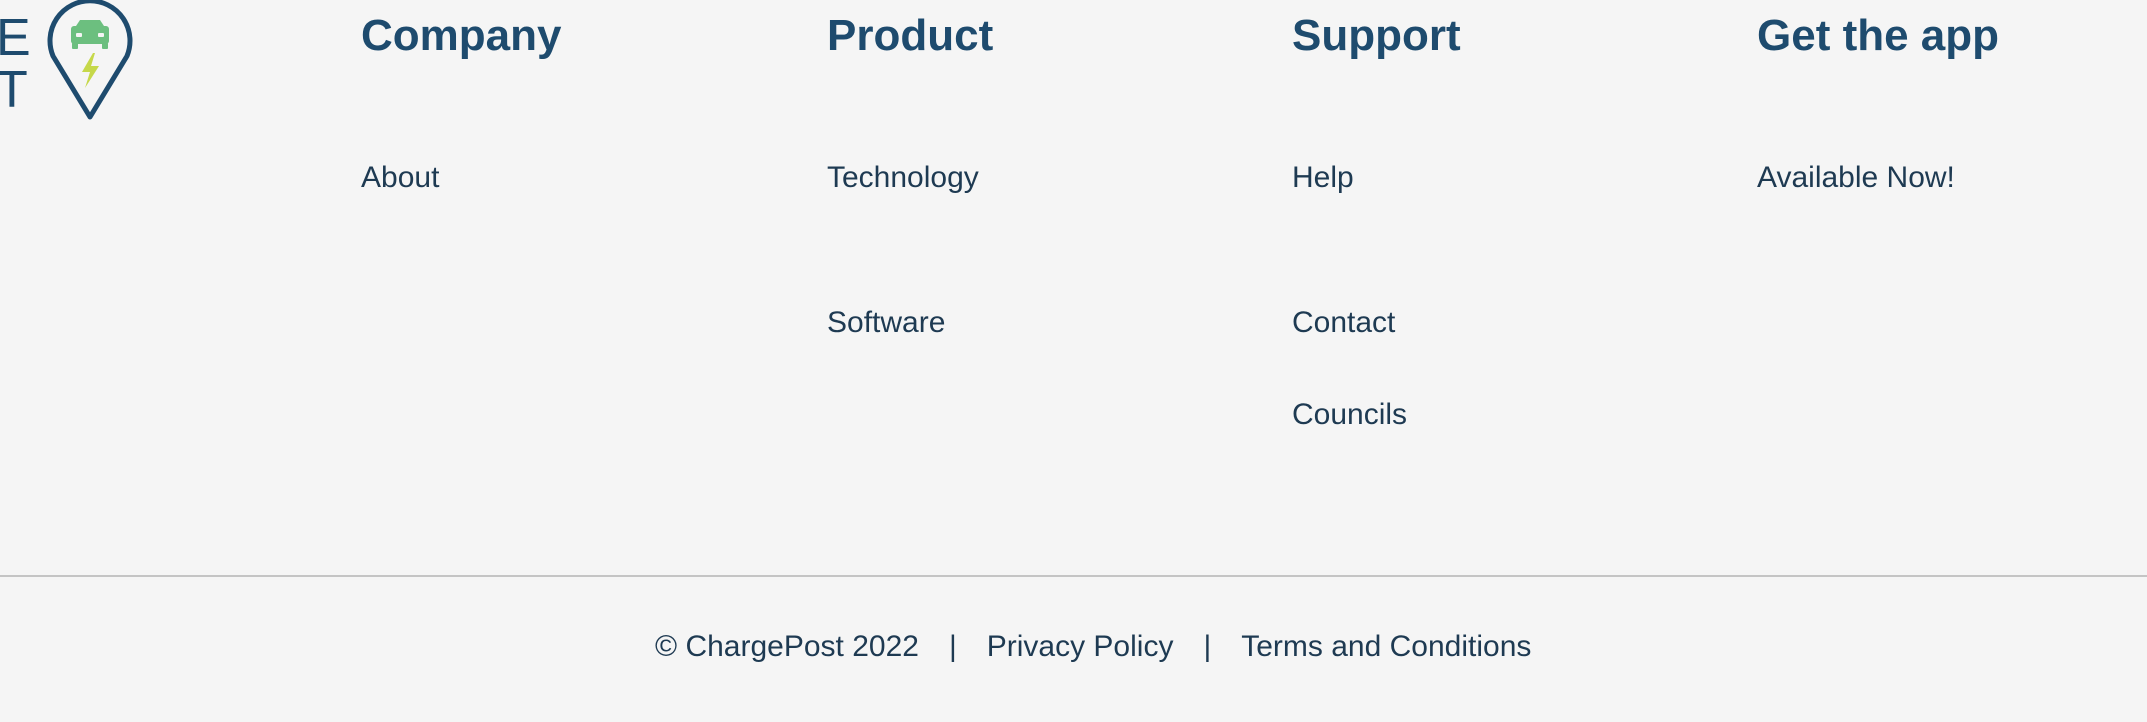 This screenshot has width=2147, height=722. I want to click on footer-link-councils: Councils, so click(1349, 415).